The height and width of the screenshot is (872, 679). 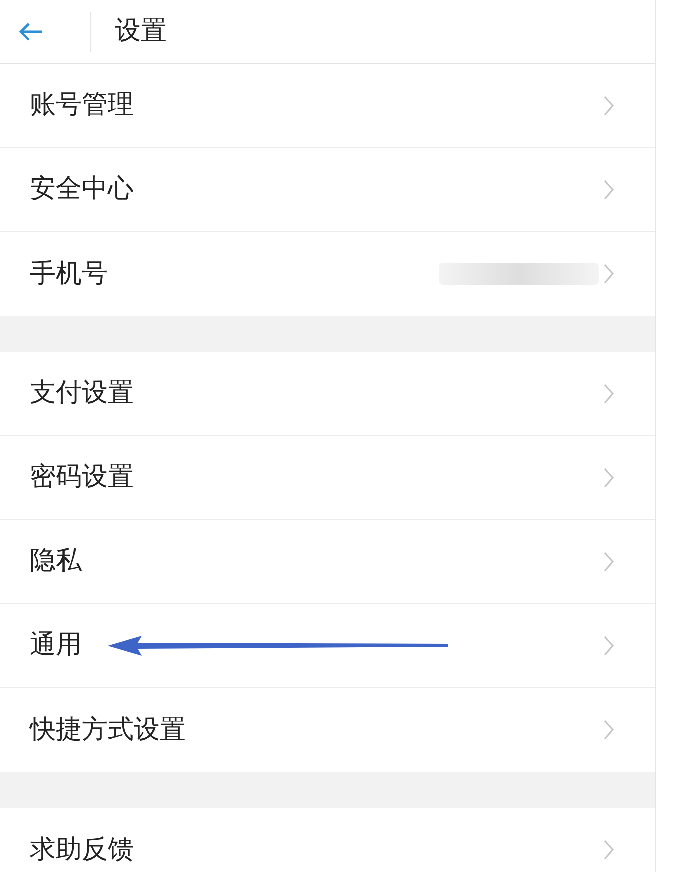 What do you see at coordinates (108, 730) in the screenshot?
I see `row-label: 快捷方式设置` at bounding box center [108, 730].